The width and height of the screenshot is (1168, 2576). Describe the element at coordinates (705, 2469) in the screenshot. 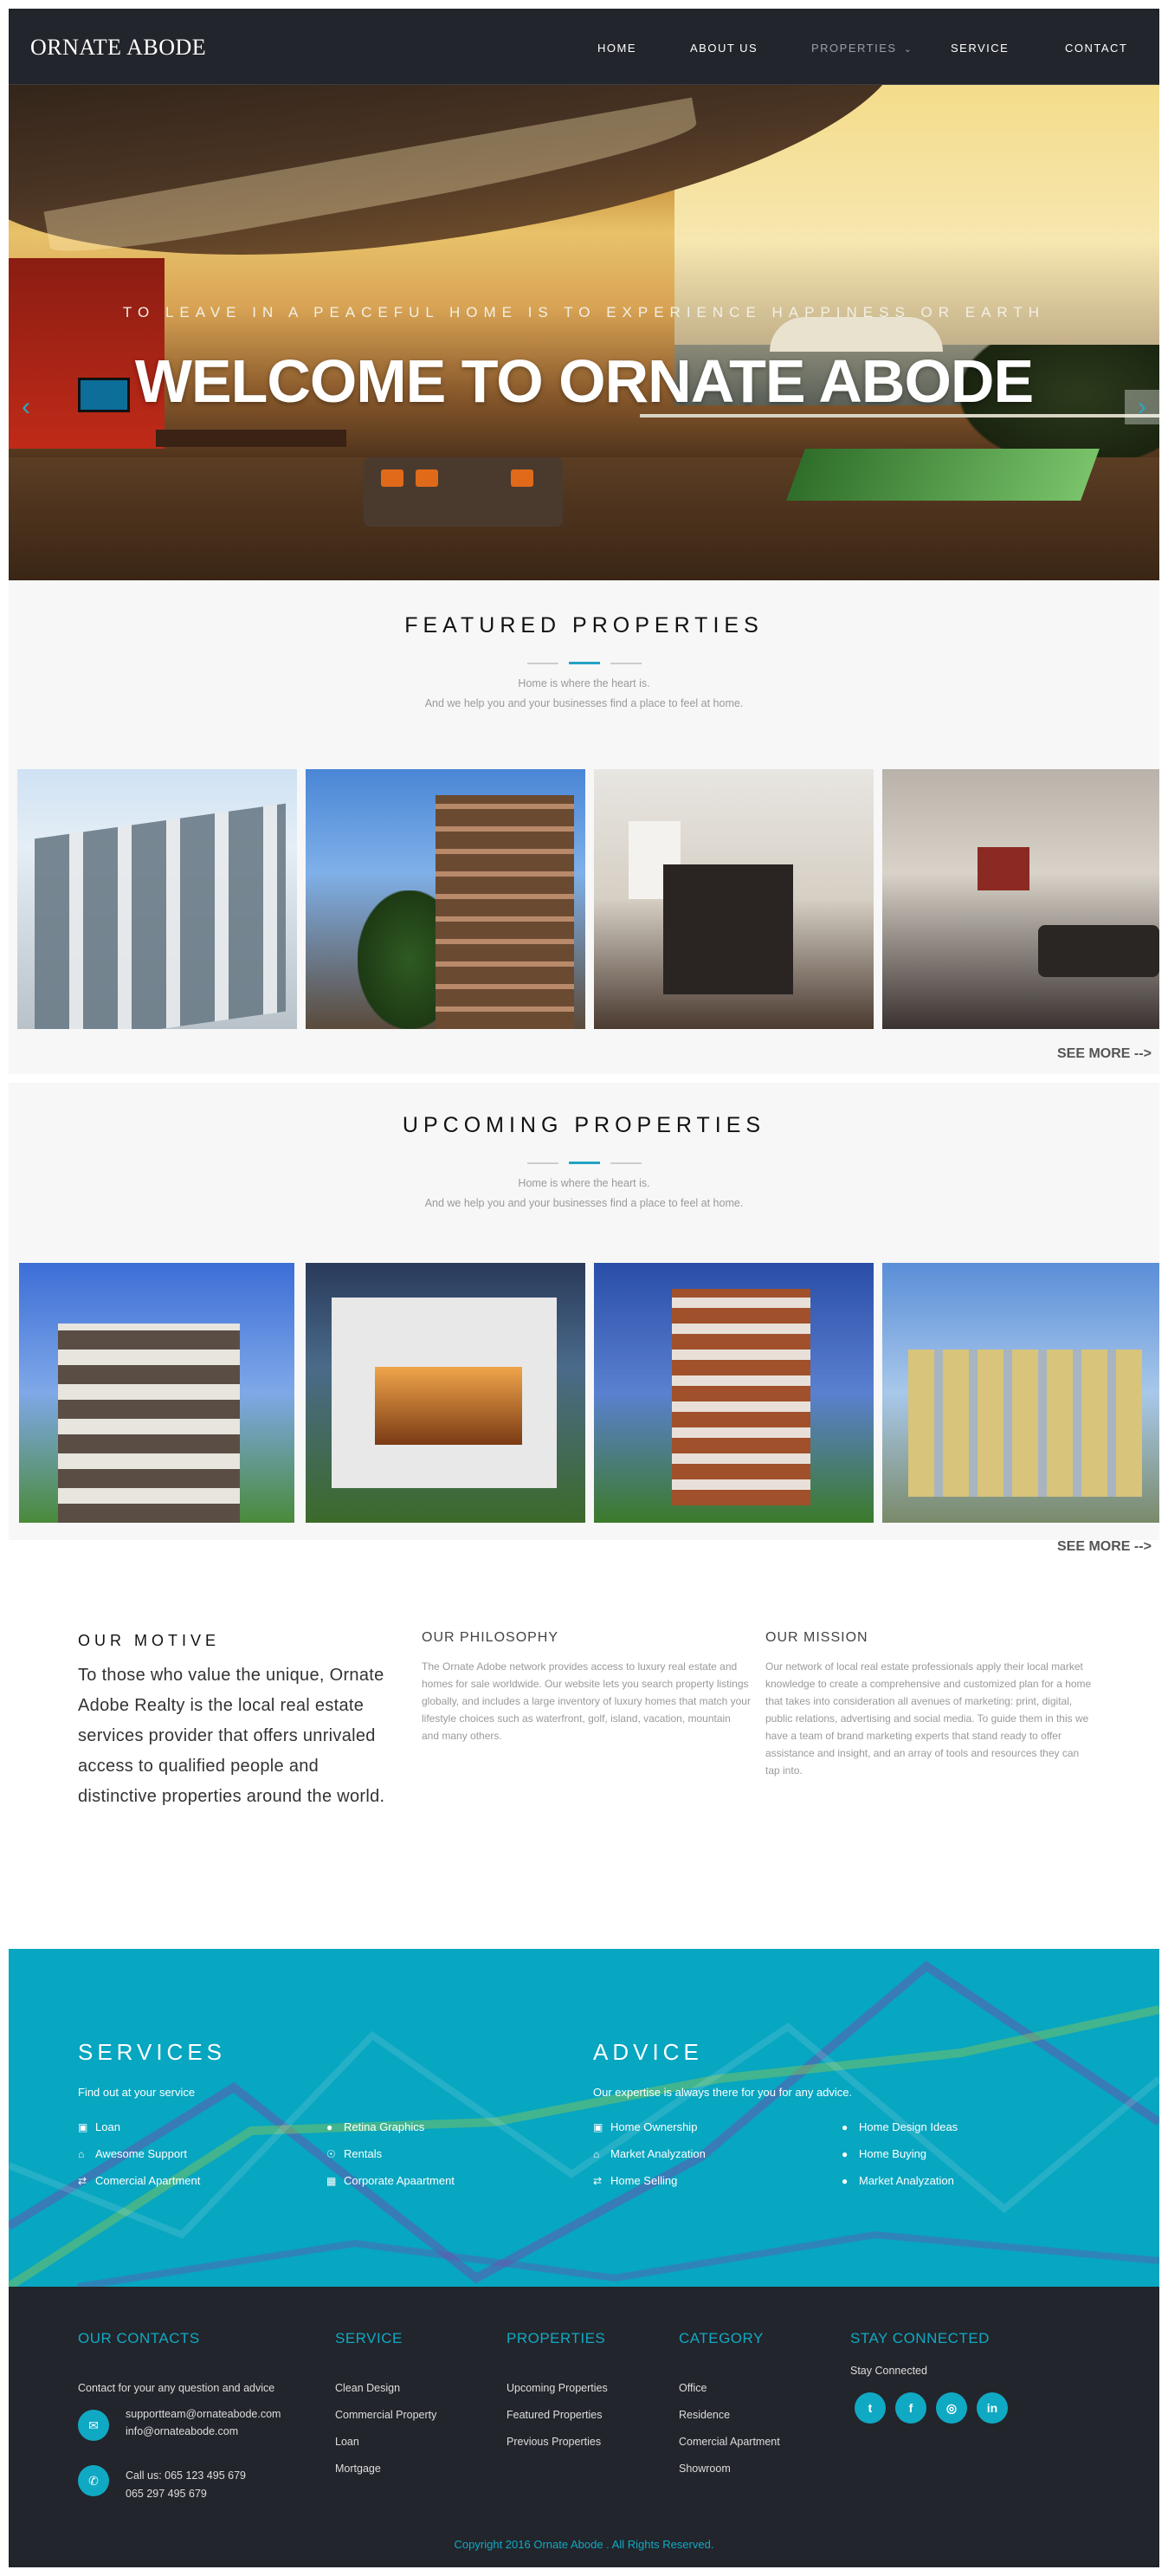

I see `footer-category-link: Showroom` at that location.